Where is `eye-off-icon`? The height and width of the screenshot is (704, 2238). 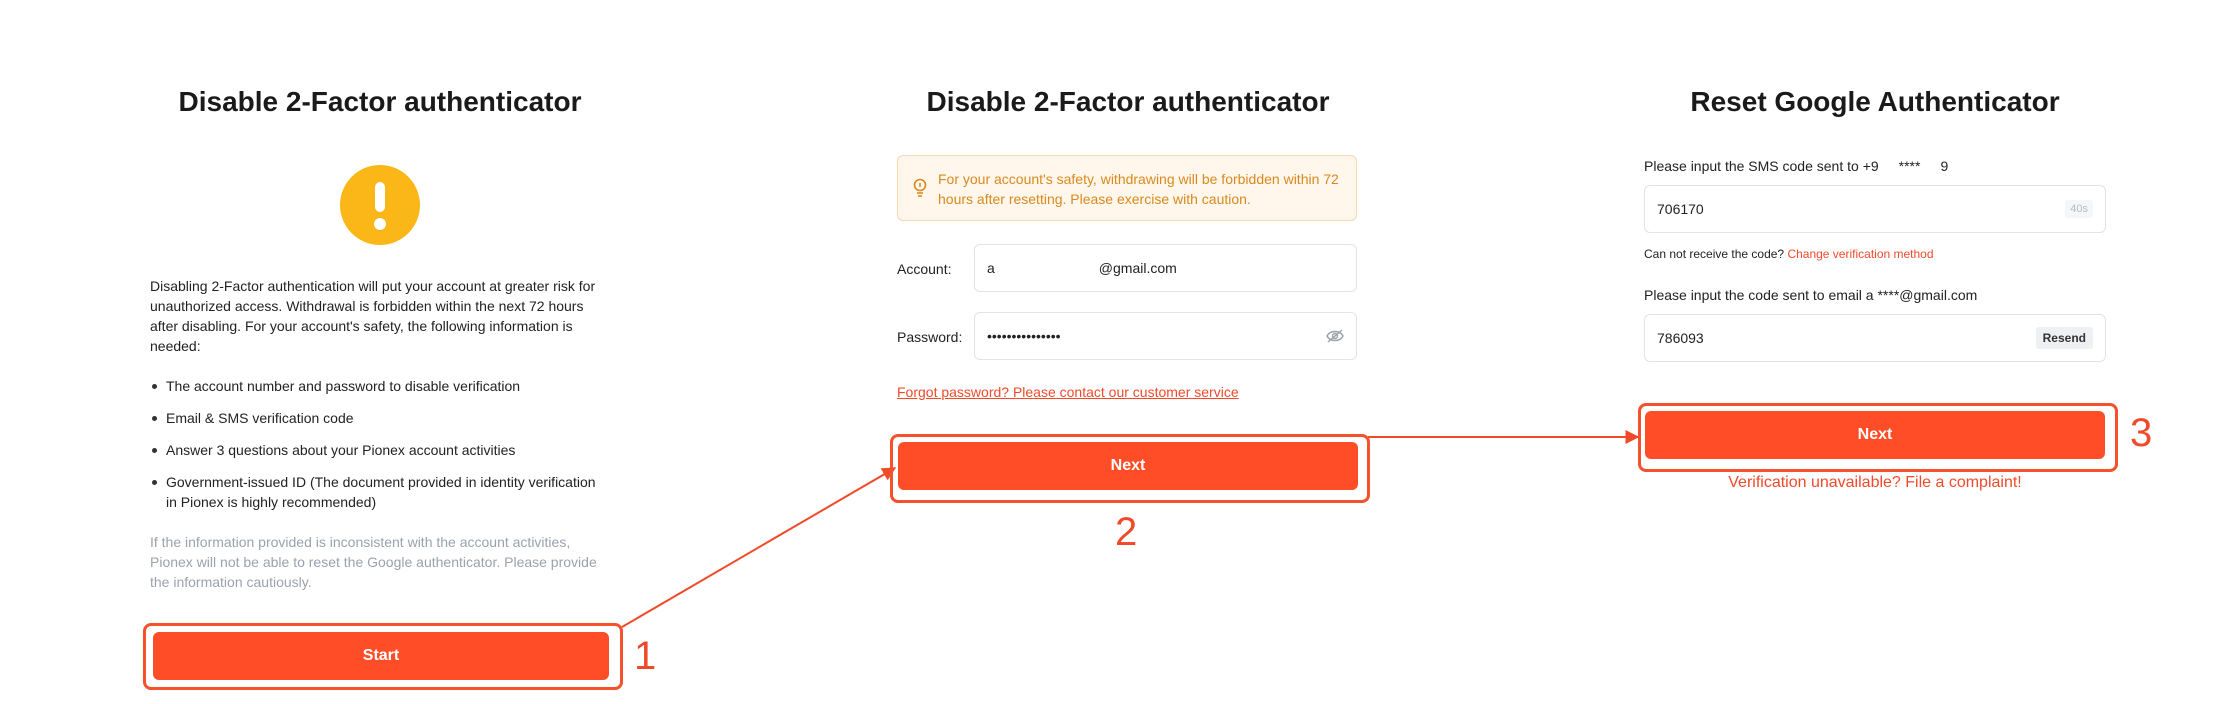
eye-off-icon is located at coordinates (1335, 336).